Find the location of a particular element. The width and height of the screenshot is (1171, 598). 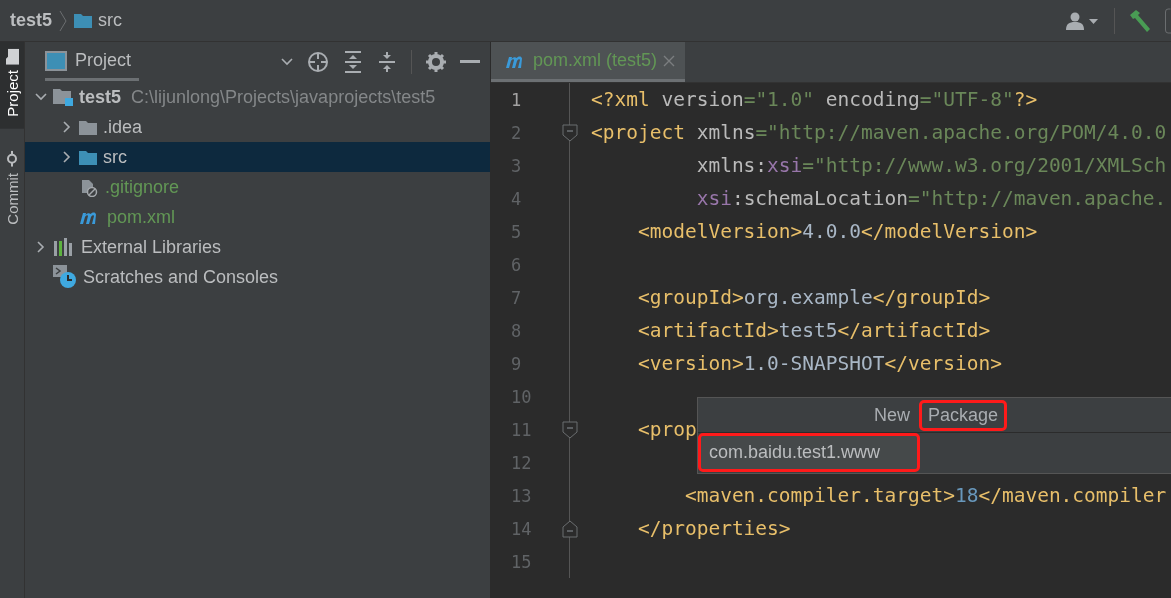

tree-row: test5 C:\lijunlong\Projects\javaprojects\test5 is located at coordinates (257, 97).